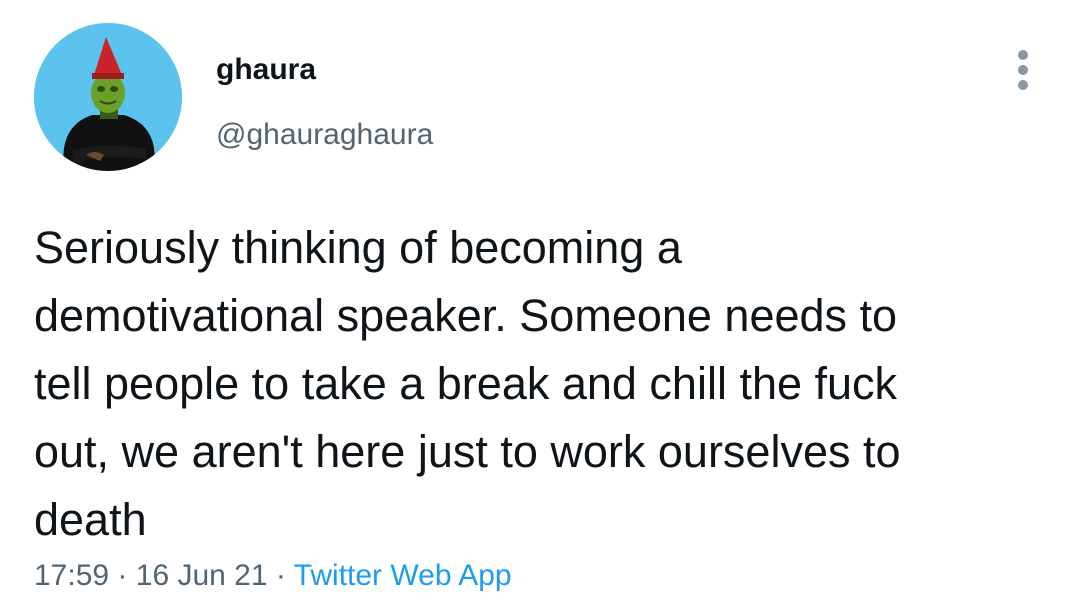 The height and width of the screenshot is (608, 1080). What do you see at coordinates (266, 70) in the screenshot?
I see `display-name: ghaura` at bounding box center [266, 70].